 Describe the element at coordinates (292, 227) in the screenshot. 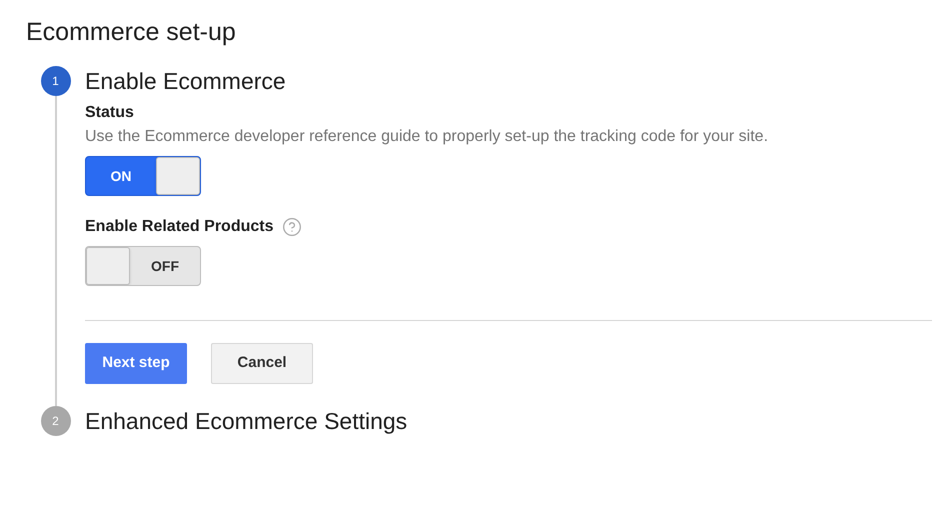

I see `help-icon` at that location.